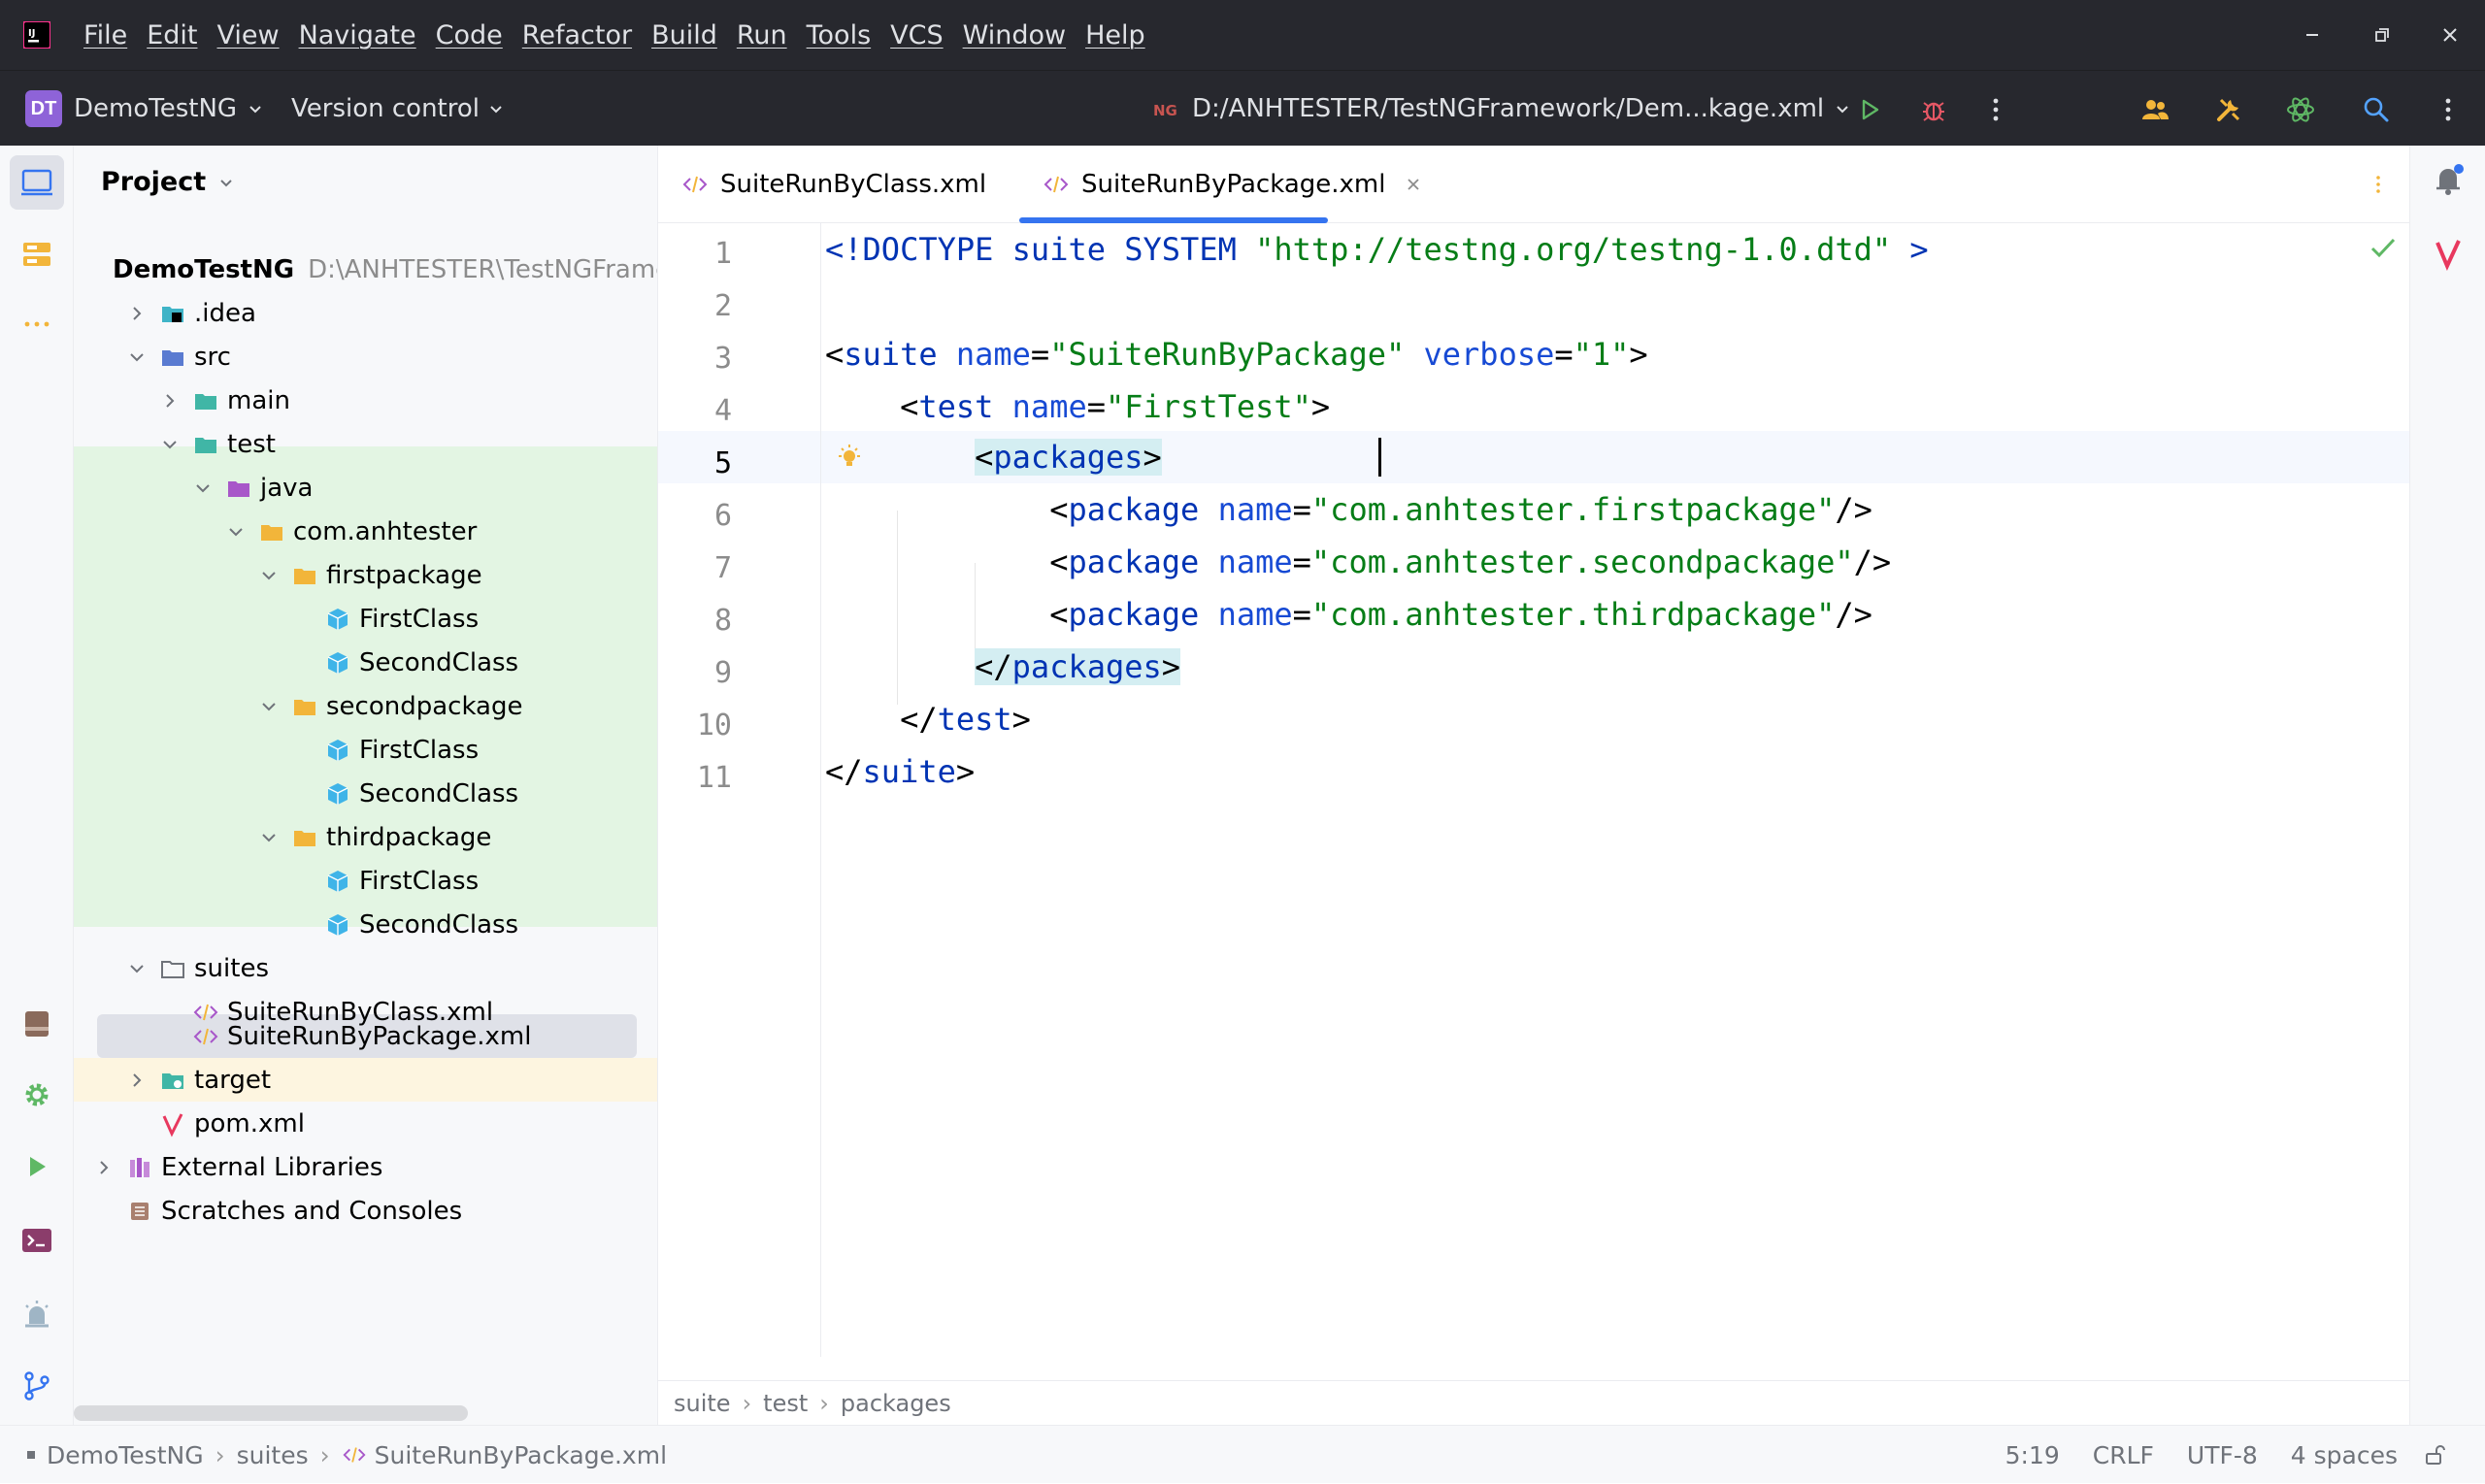 The width and height of the screenshot is (2485, 1484). Describe the element at coordinates (366, 837) in the screenshot. I see `tree-item-thirdpackage: thirdpackage` at that location.